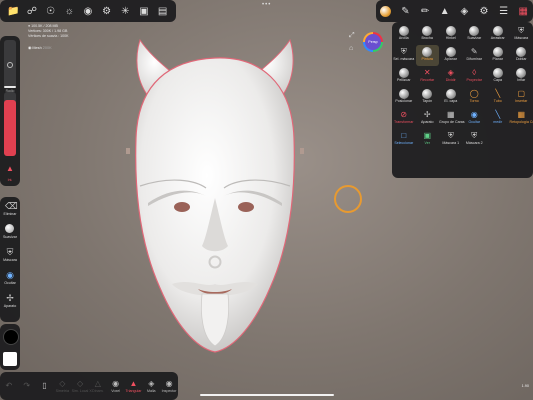 The width and height of the screenshot is (533, 400). Describe the element at coordinates (475, 55) in the screenshot. I see `tool-blur: ✎ Difuminar` at that location.